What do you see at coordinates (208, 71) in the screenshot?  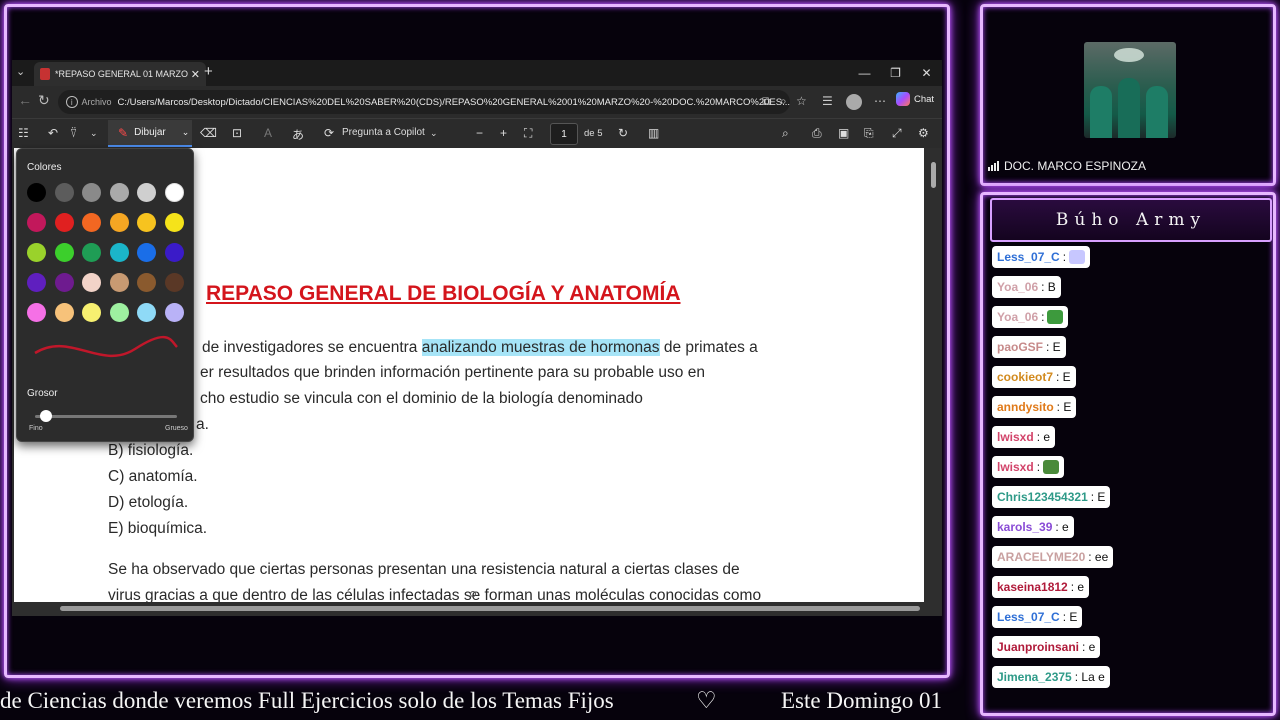 I see `new-tab-icon: +` at bounding box center [208, 71].